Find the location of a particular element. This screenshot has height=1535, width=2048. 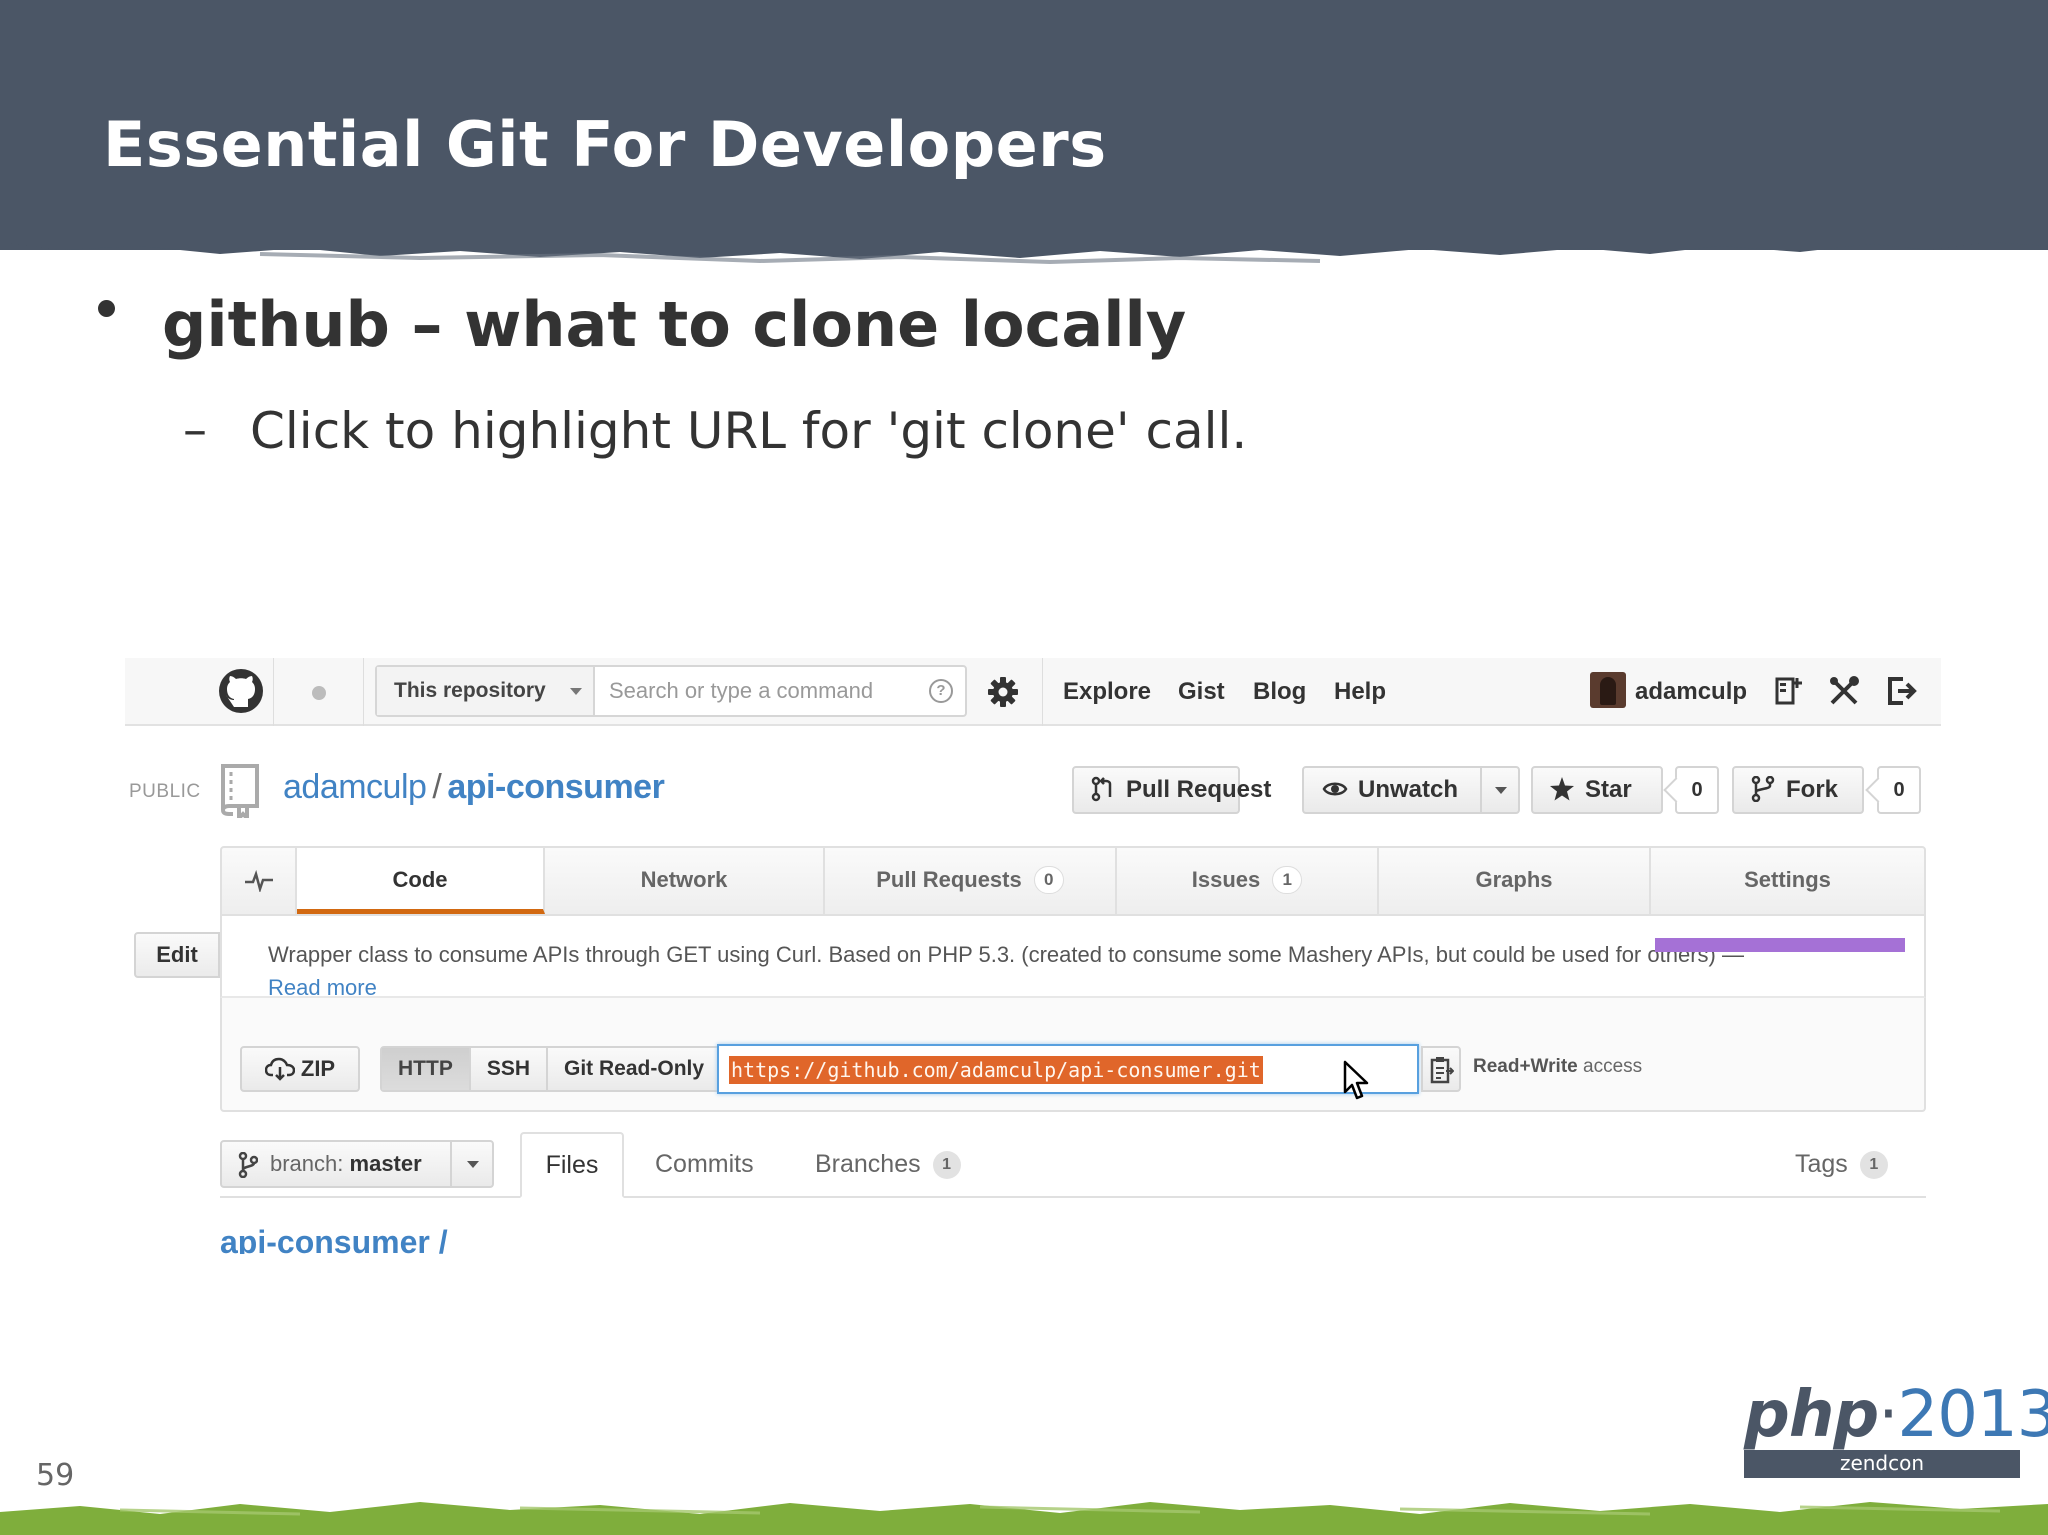

nav-gist: Gist is located at coordinates (1201, 692).